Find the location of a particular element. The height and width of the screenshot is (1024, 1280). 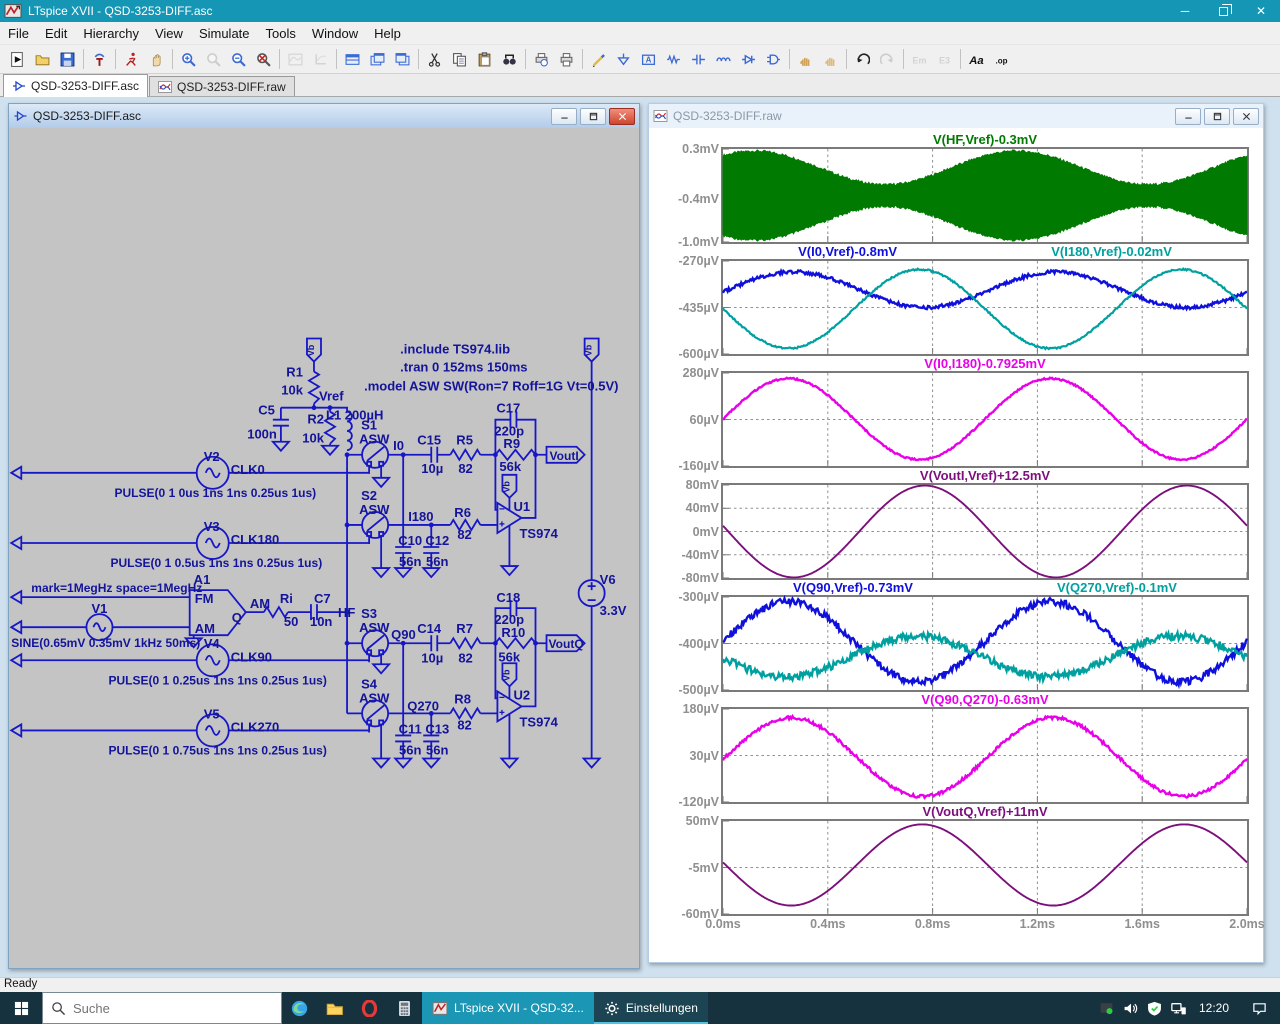

quicklaunch-calculator-button is located at coordinates (404, 1008).